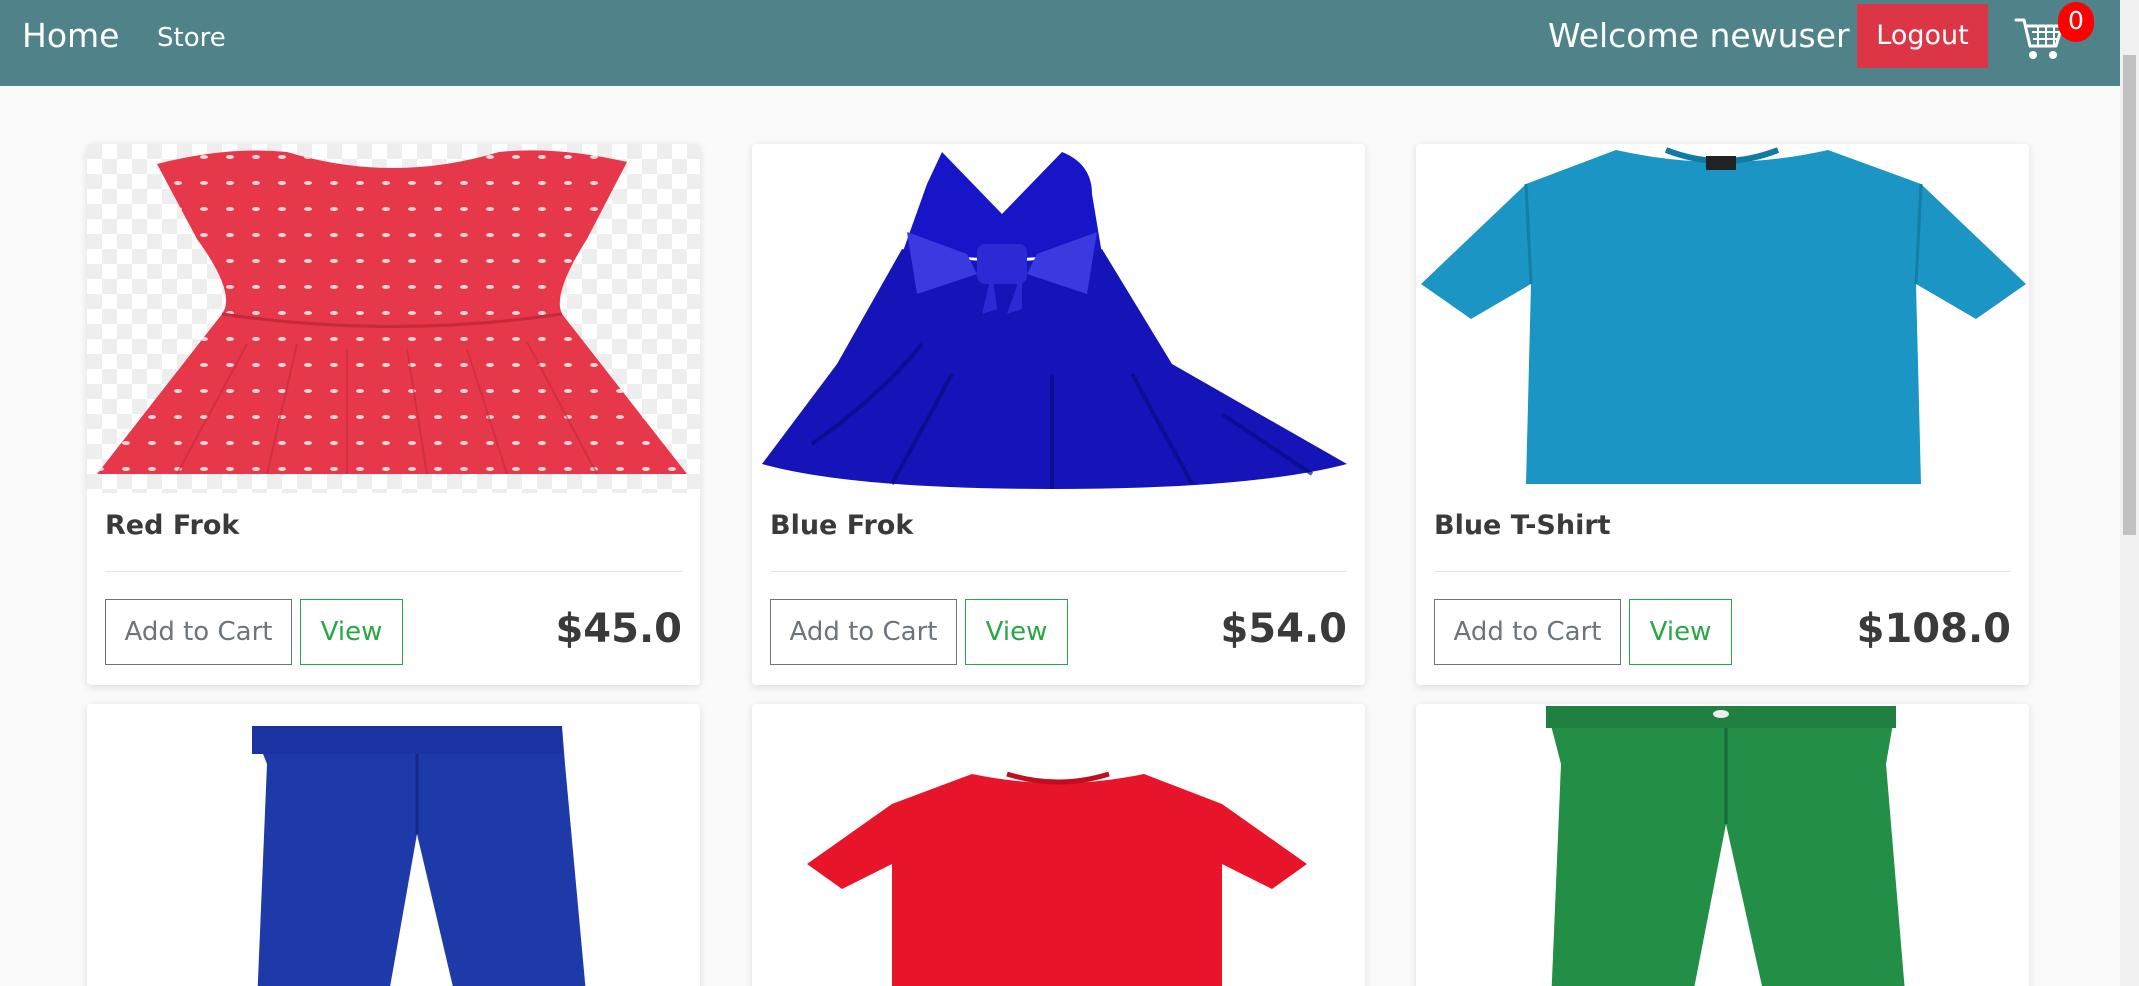 The image size is (2139, 986). I want to click on product-image-red-dress, so click(393, 318).